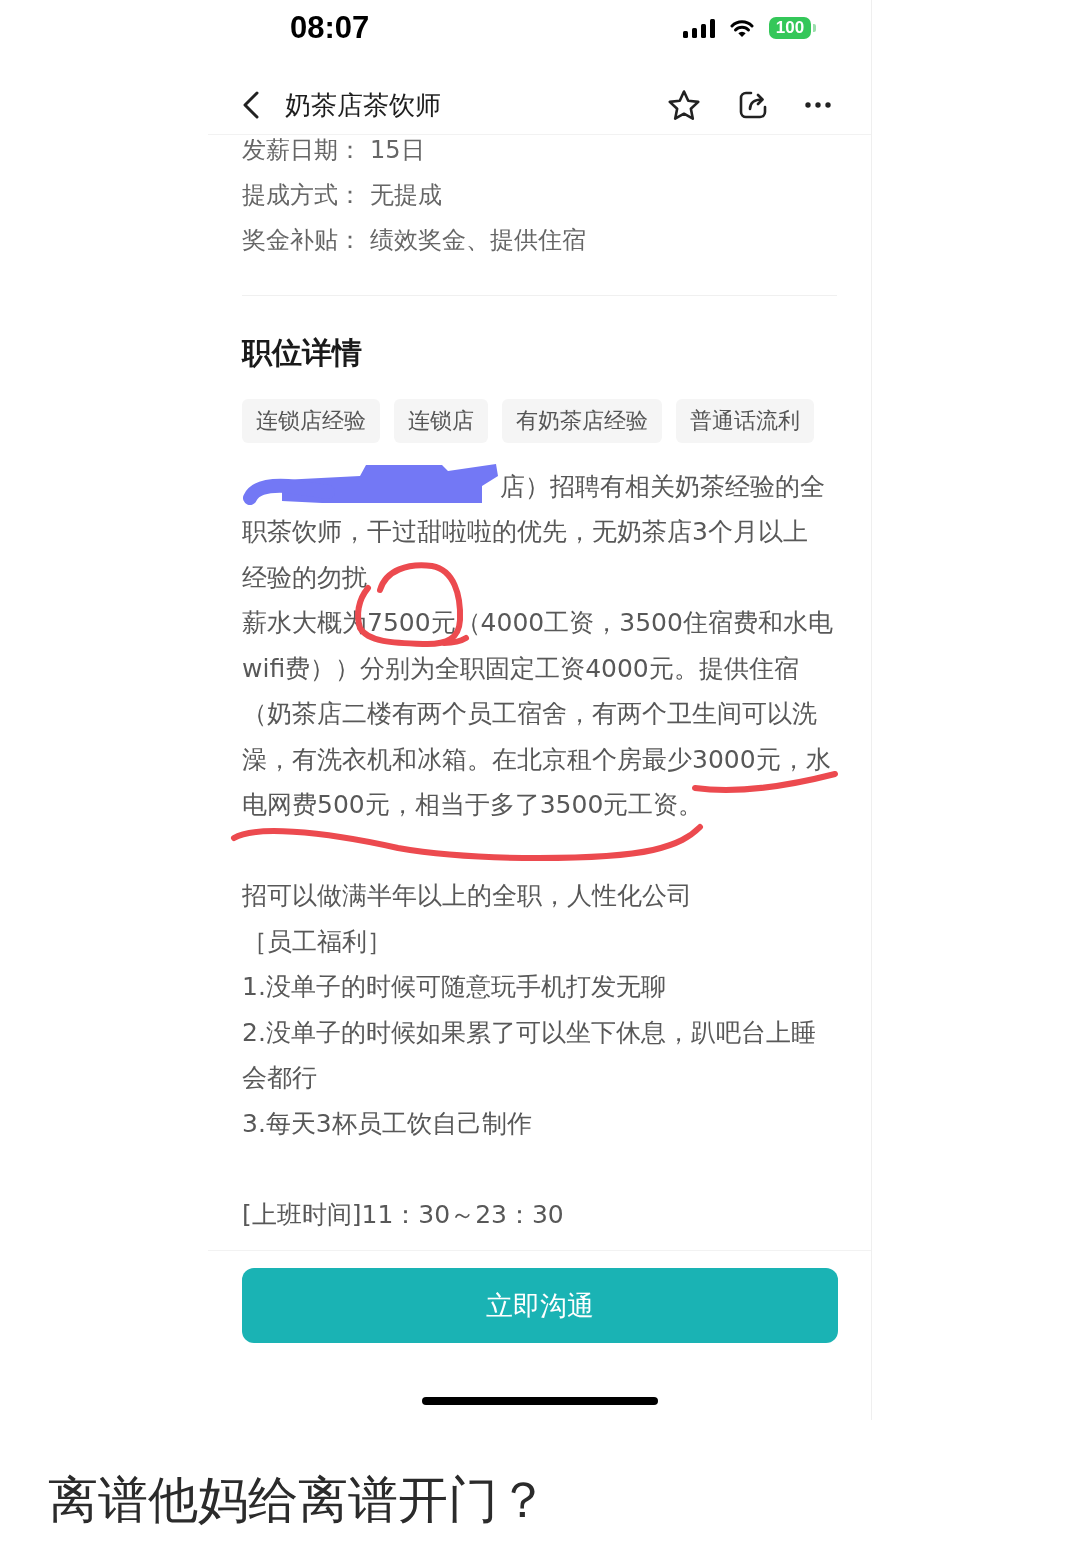  Describe the element at coordinates (406, 195) in the screenshot. I see `info-value: 无提成` at that location.